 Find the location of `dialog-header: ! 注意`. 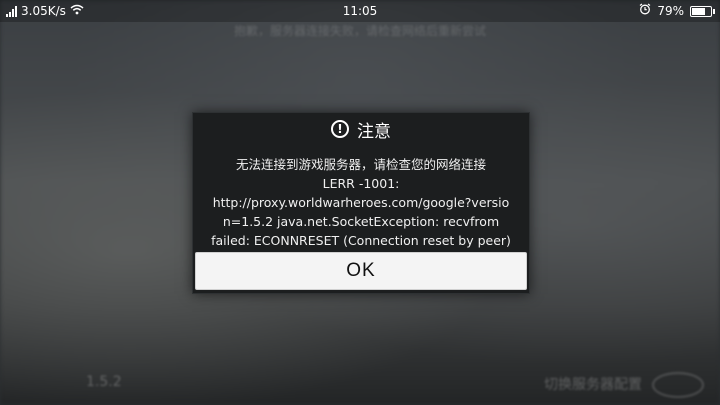

dialog-header: ! 注意 is located at coordinates (361, 129).